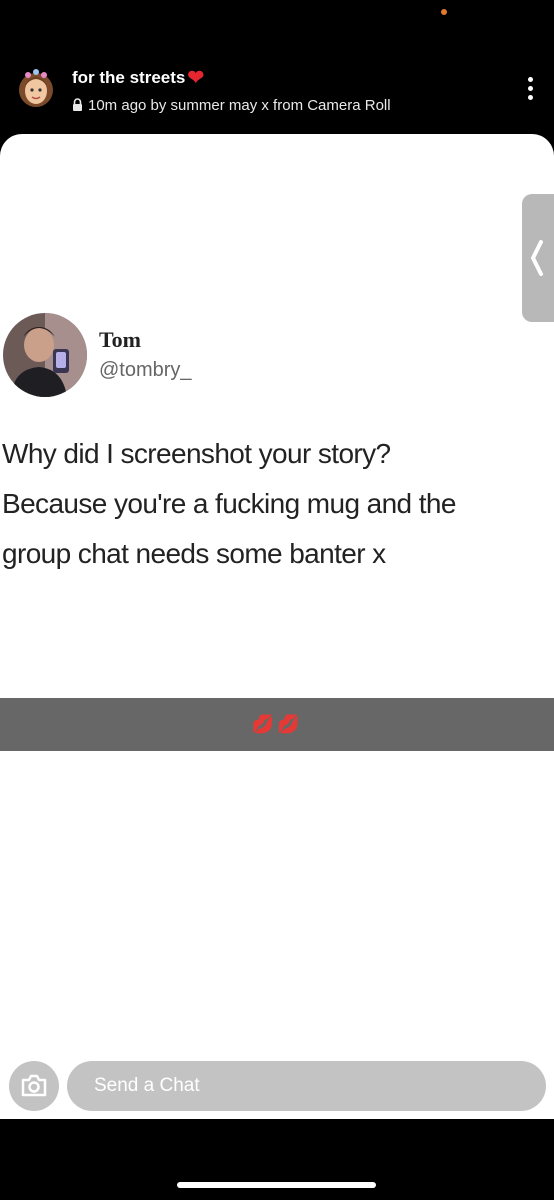 The height and width of the screenshot is (1200, 554). Describe the element at coordinates (120, 339) in the screenshot. I see `tweet-author-name: Tom` at that location.